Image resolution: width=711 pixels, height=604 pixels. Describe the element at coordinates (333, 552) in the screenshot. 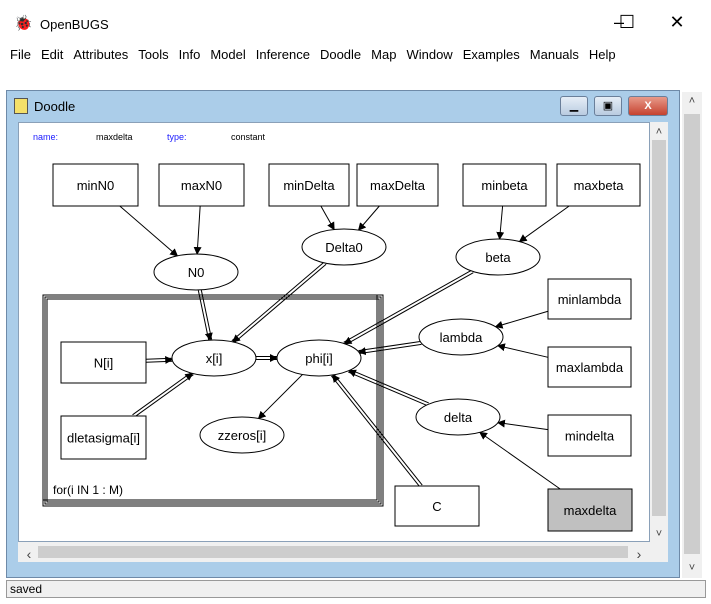

I see `doodle-horizontal-scroll-thumb` at that location.